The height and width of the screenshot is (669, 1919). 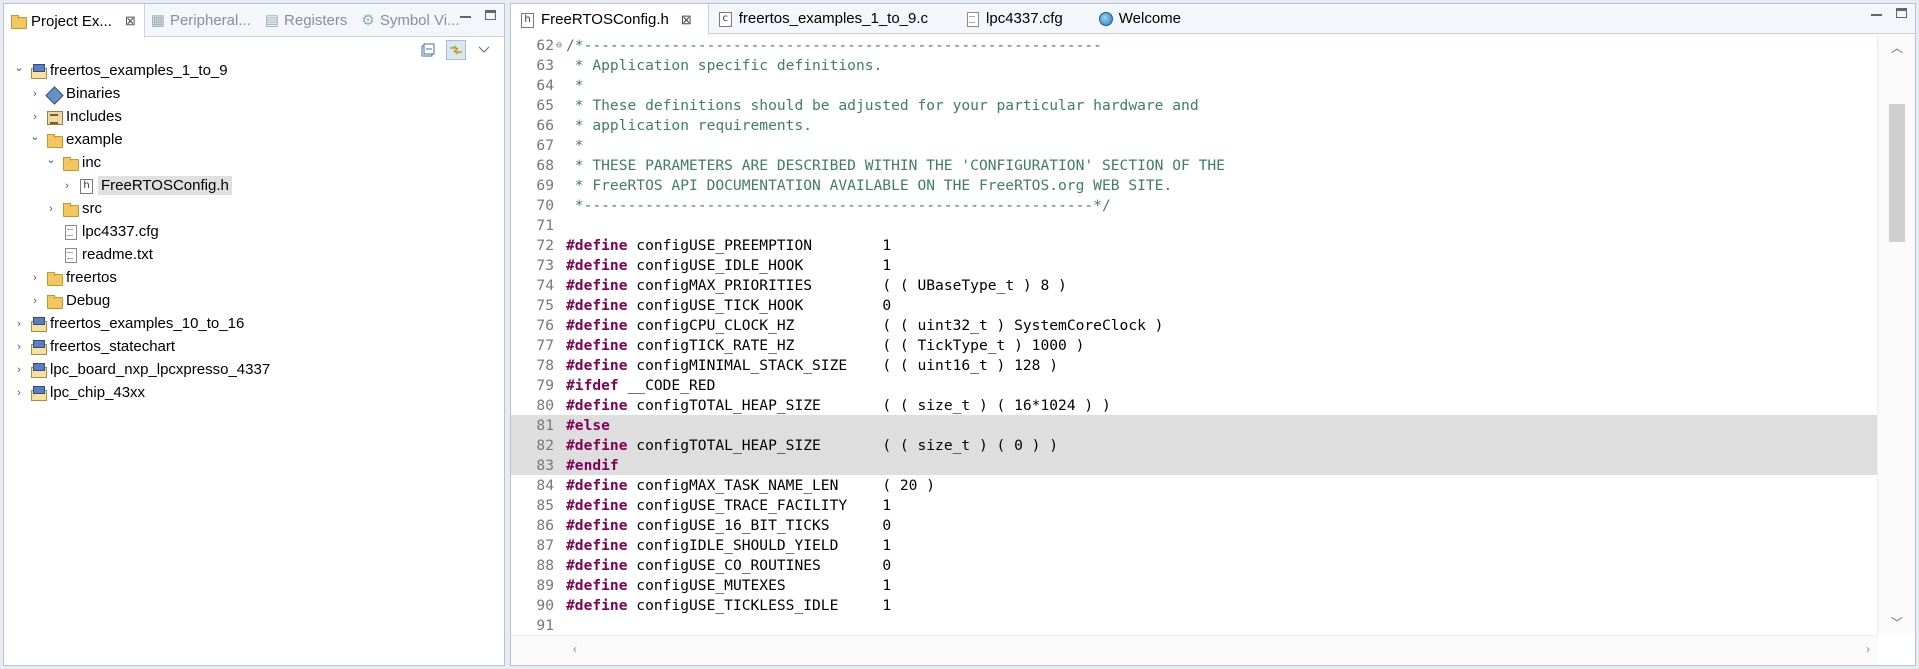 What do you see at coordinates (1194, 145) in the screenshot?
I see `code-line: 67 *` at bounding box center [1194, 145].